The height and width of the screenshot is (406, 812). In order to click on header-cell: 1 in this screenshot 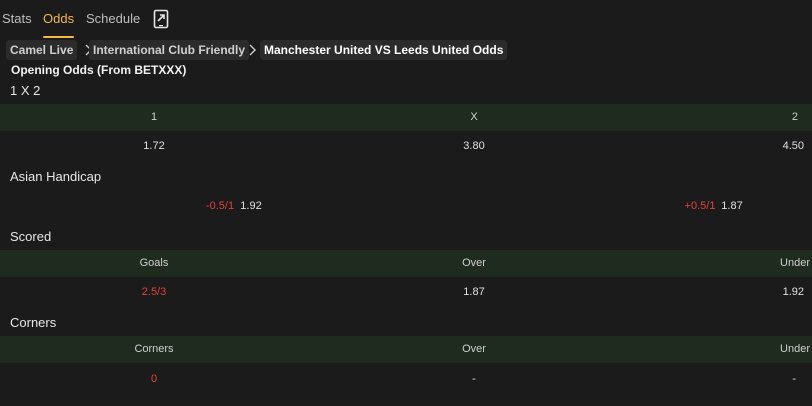, I will do `click(154, 117)`.